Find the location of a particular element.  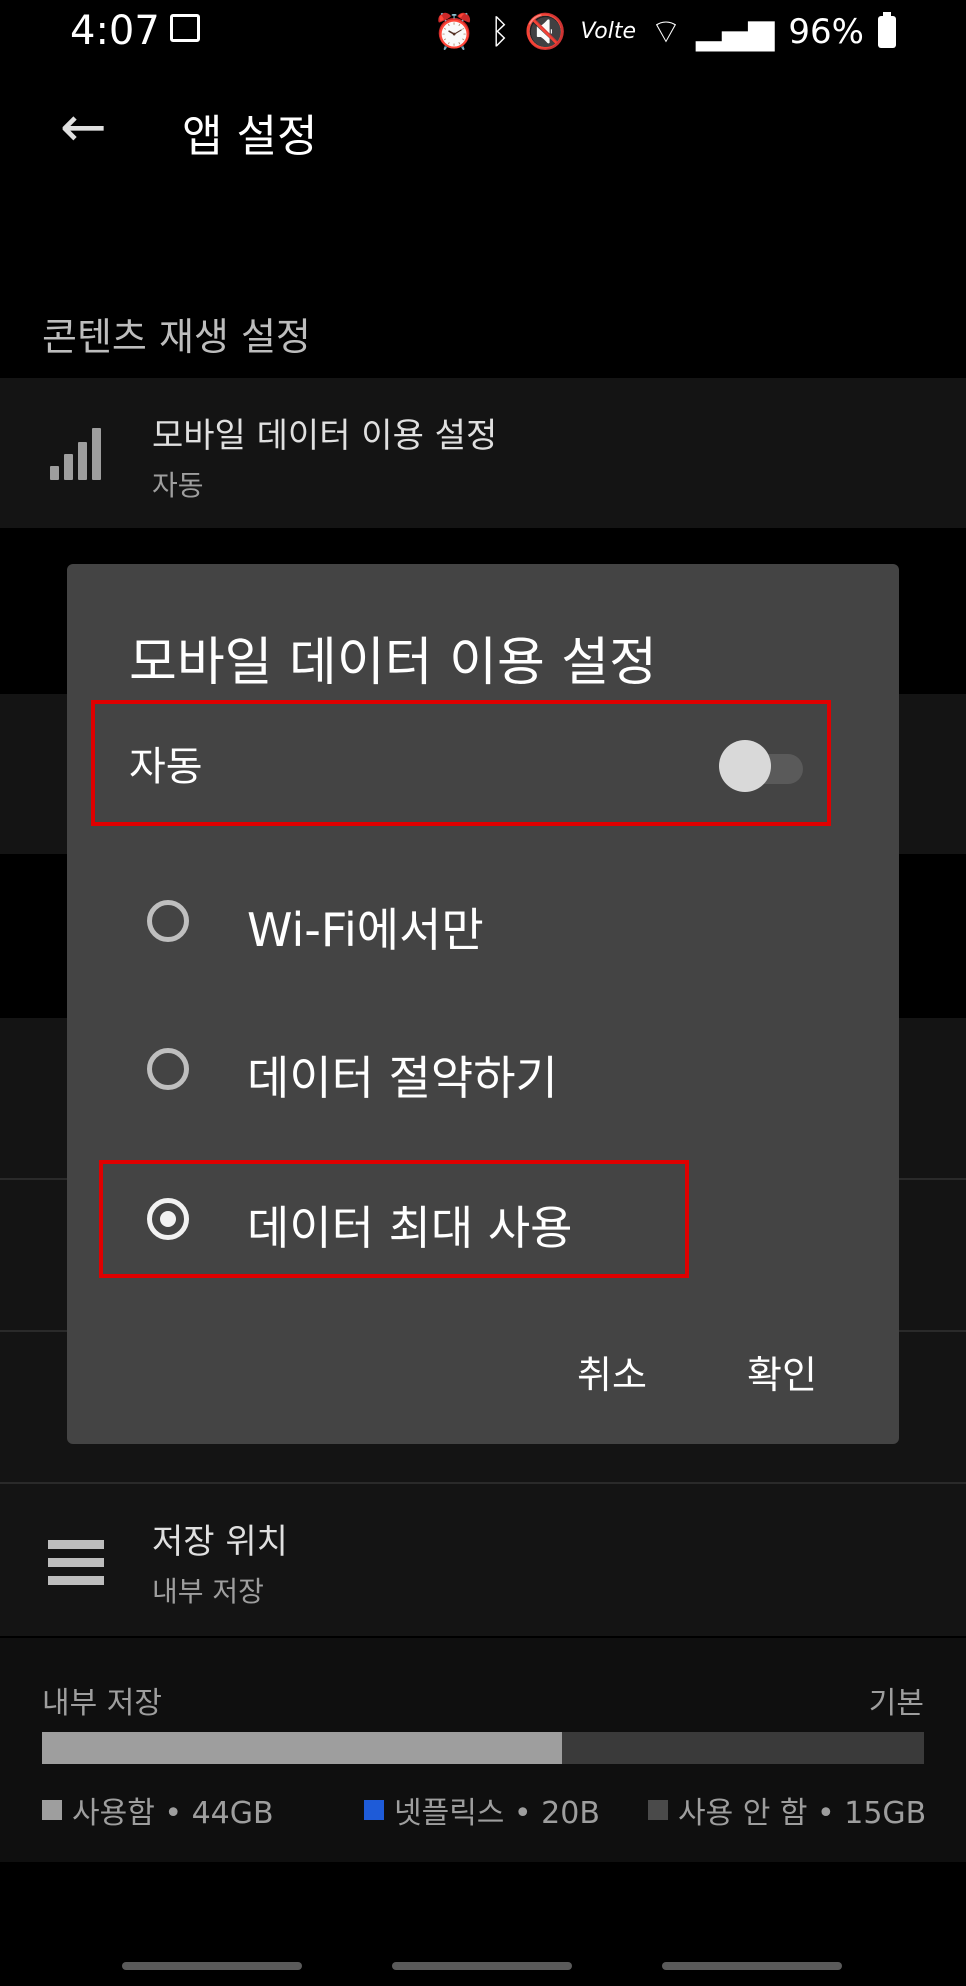

mute-icon: 🔇 is located at coordinates (545, 31).